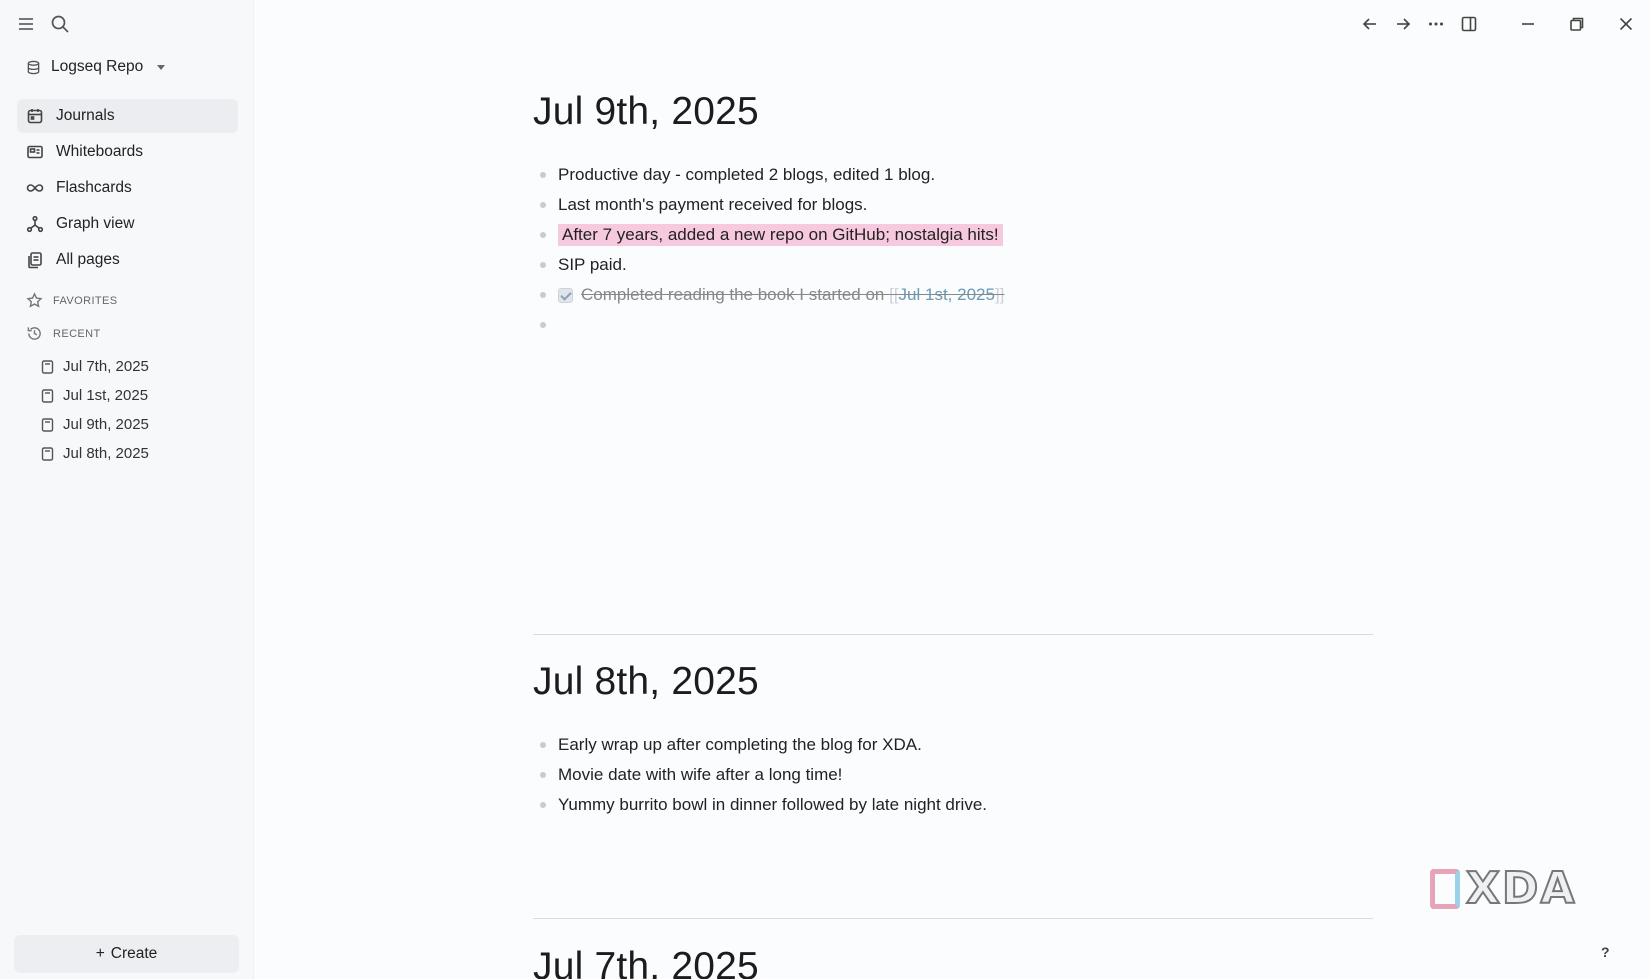  Describe the element at coordinates (953, 325) in the screenshot. I see `empty-block` at that location.